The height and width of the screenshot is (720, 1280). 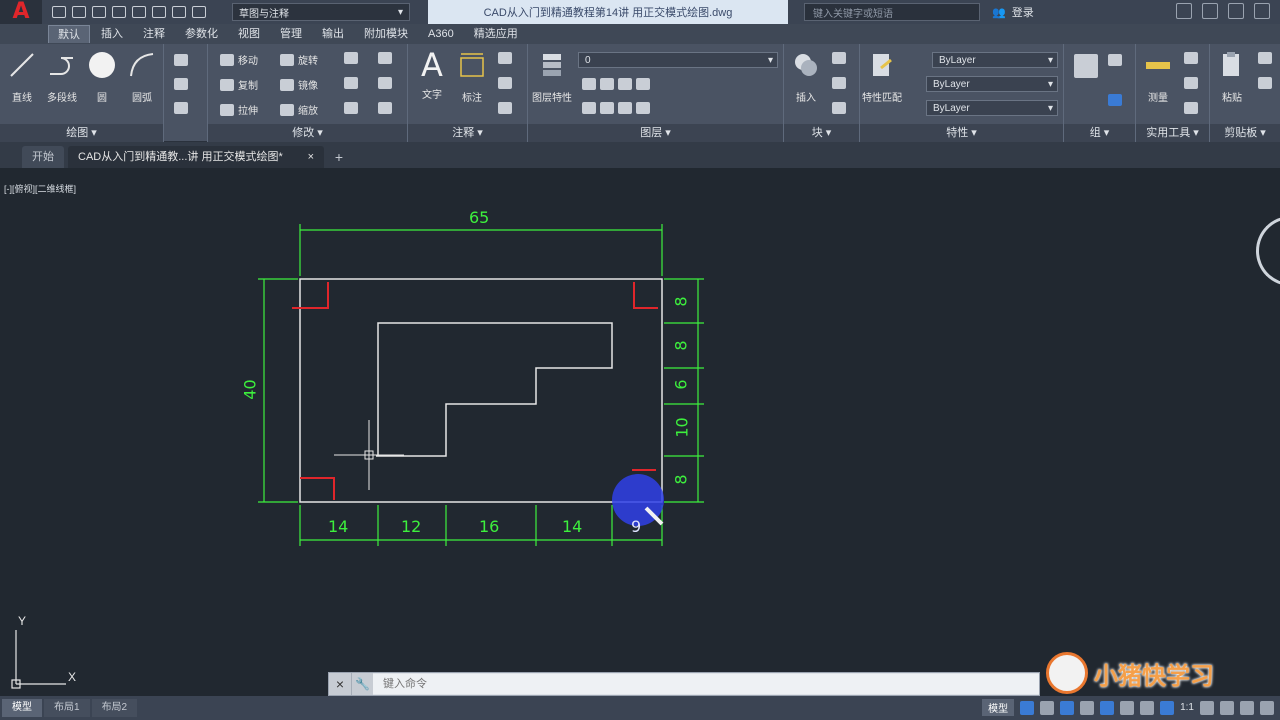 What do you see at coordinates (67, 708) in the screenshot?
I see `tab-layout1: 布局1` at bounding box center [67, 708].